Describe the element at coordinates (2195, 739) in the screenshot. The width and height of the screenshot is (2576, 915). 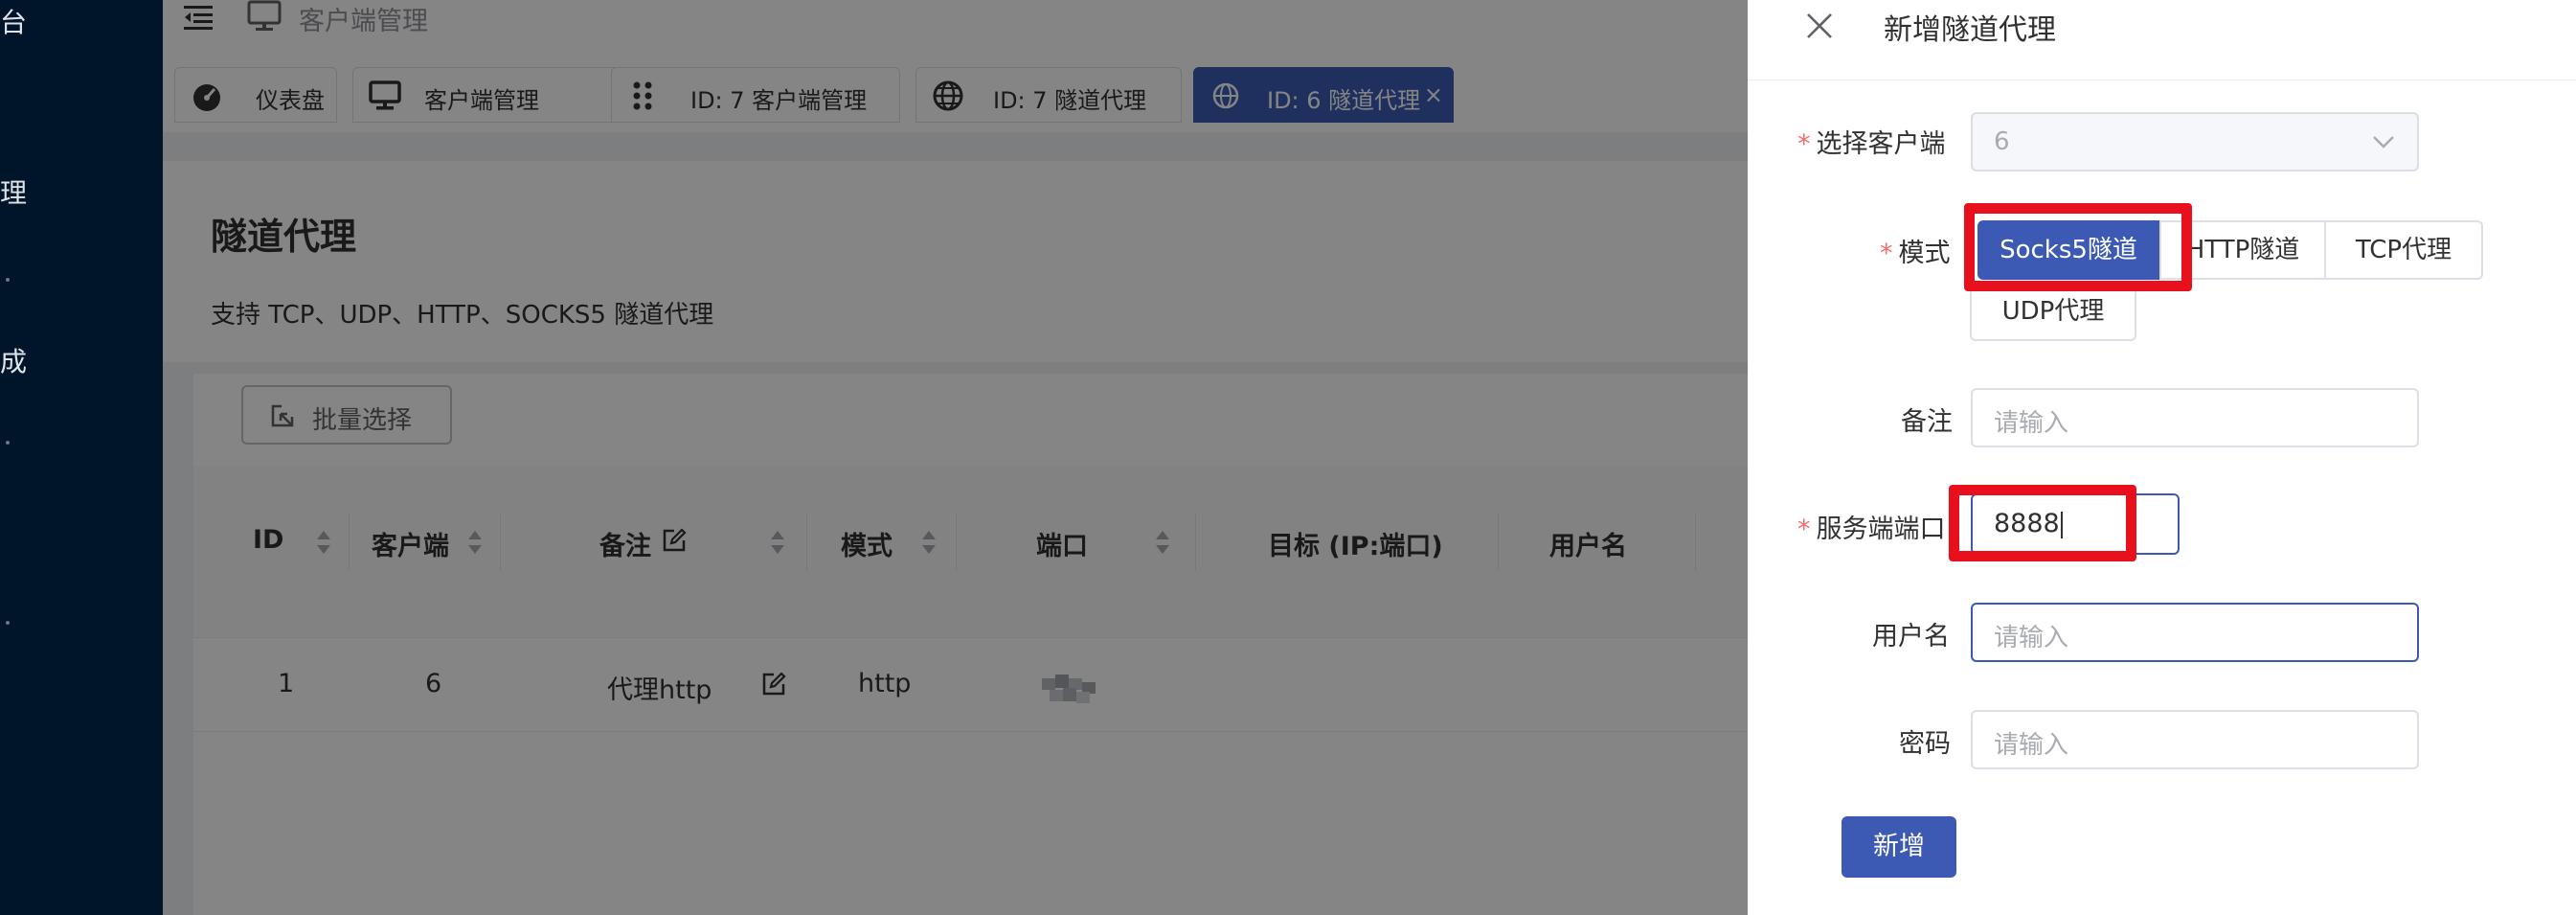
I see `password-input: 请输入` at that location.